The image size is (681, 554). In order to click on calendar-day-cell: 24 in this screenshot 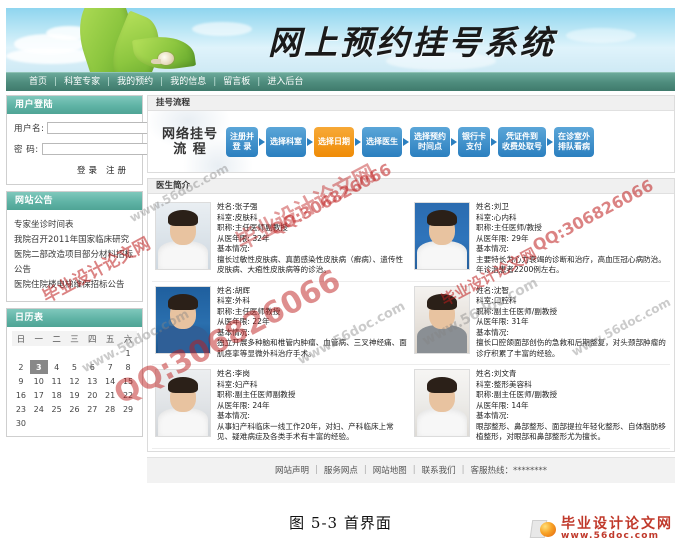, I will do `click(39, 409)`.